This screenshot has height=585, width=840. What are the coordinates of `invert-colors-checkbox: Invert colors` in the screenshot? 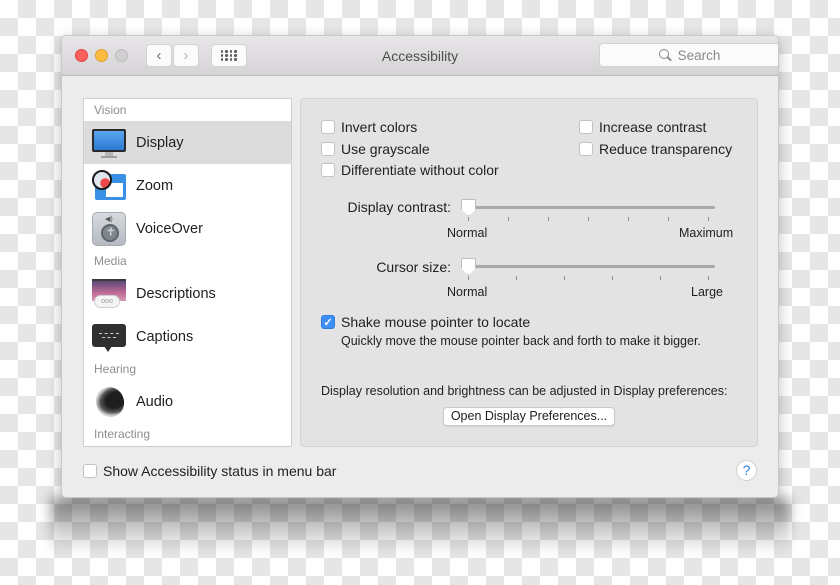 It's located at (369, 127).